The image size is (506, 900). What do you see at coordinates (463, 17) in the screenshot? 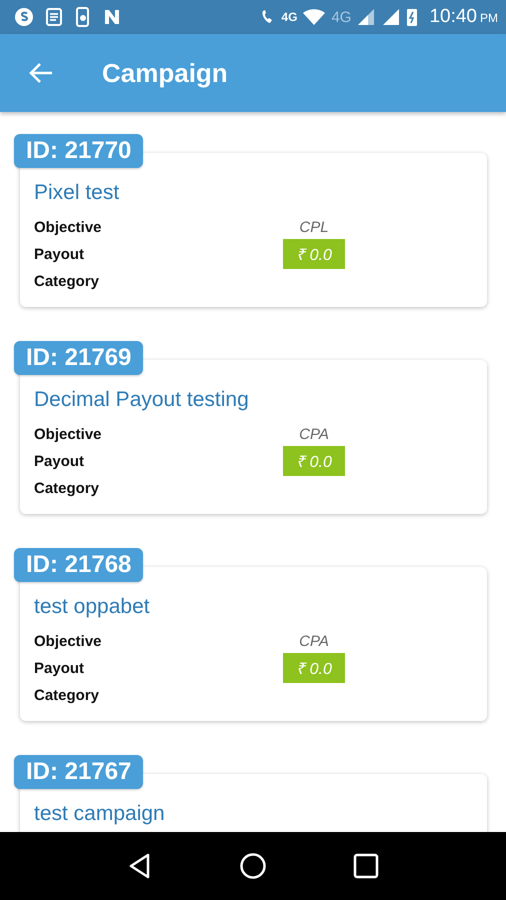
I see `clock: 10:40 PM` at bounding box center [463, 17].